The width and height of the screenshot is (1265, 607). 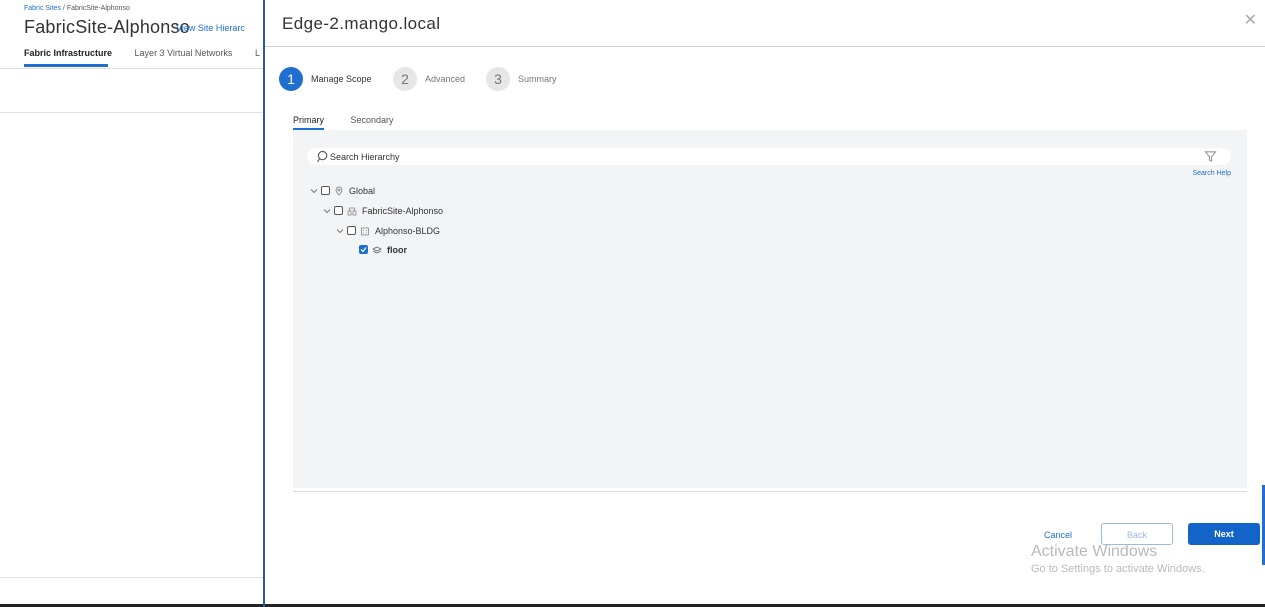 What do you see at coordinates (322, 156) in the screenshot?
I see `search-icon` at bounding box center [322, 156].